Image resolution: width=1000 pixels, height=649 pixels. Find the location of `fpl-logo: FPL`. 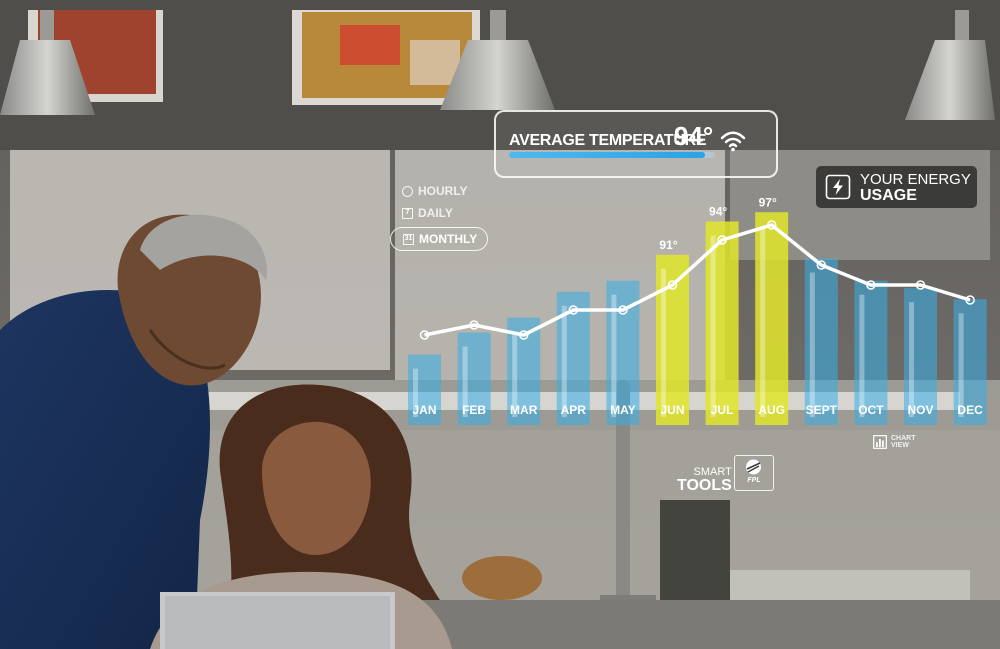

fpl-logo: FPL is located at coordinates (754, 473).